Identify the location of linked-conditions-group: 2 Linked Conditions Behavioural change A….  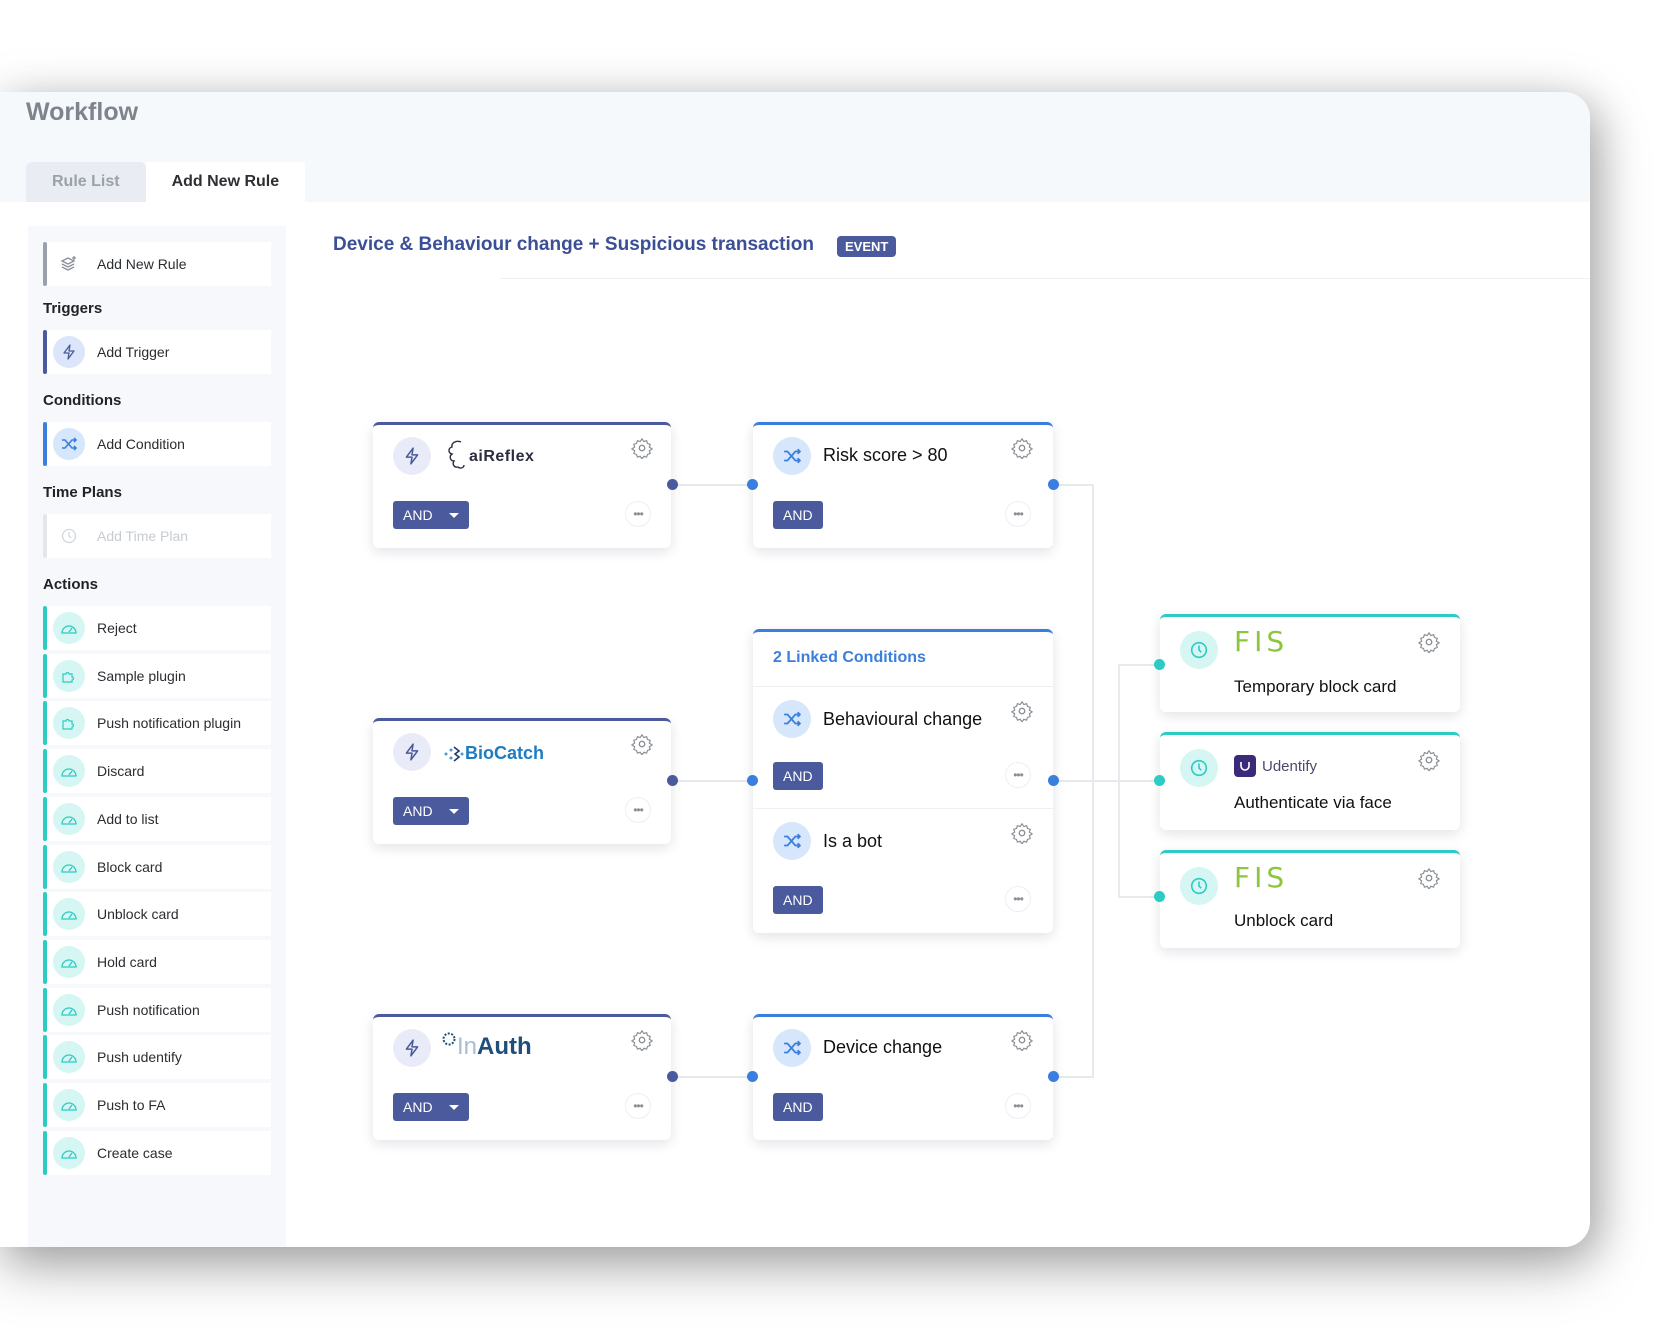
(903, 781).